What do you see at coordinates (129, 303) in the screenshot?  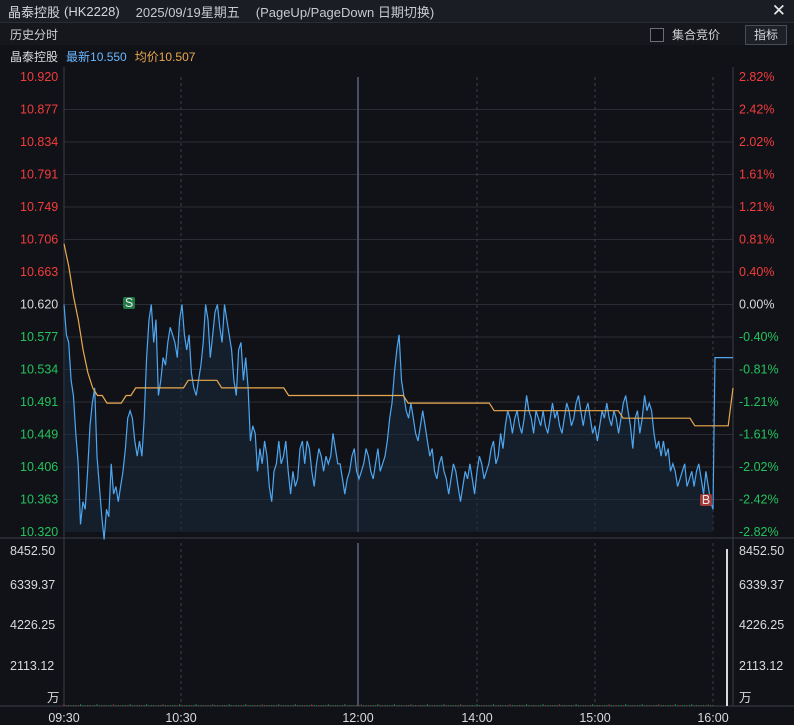 I see `sell-marker-label: S` at bounding box center [129, 303].